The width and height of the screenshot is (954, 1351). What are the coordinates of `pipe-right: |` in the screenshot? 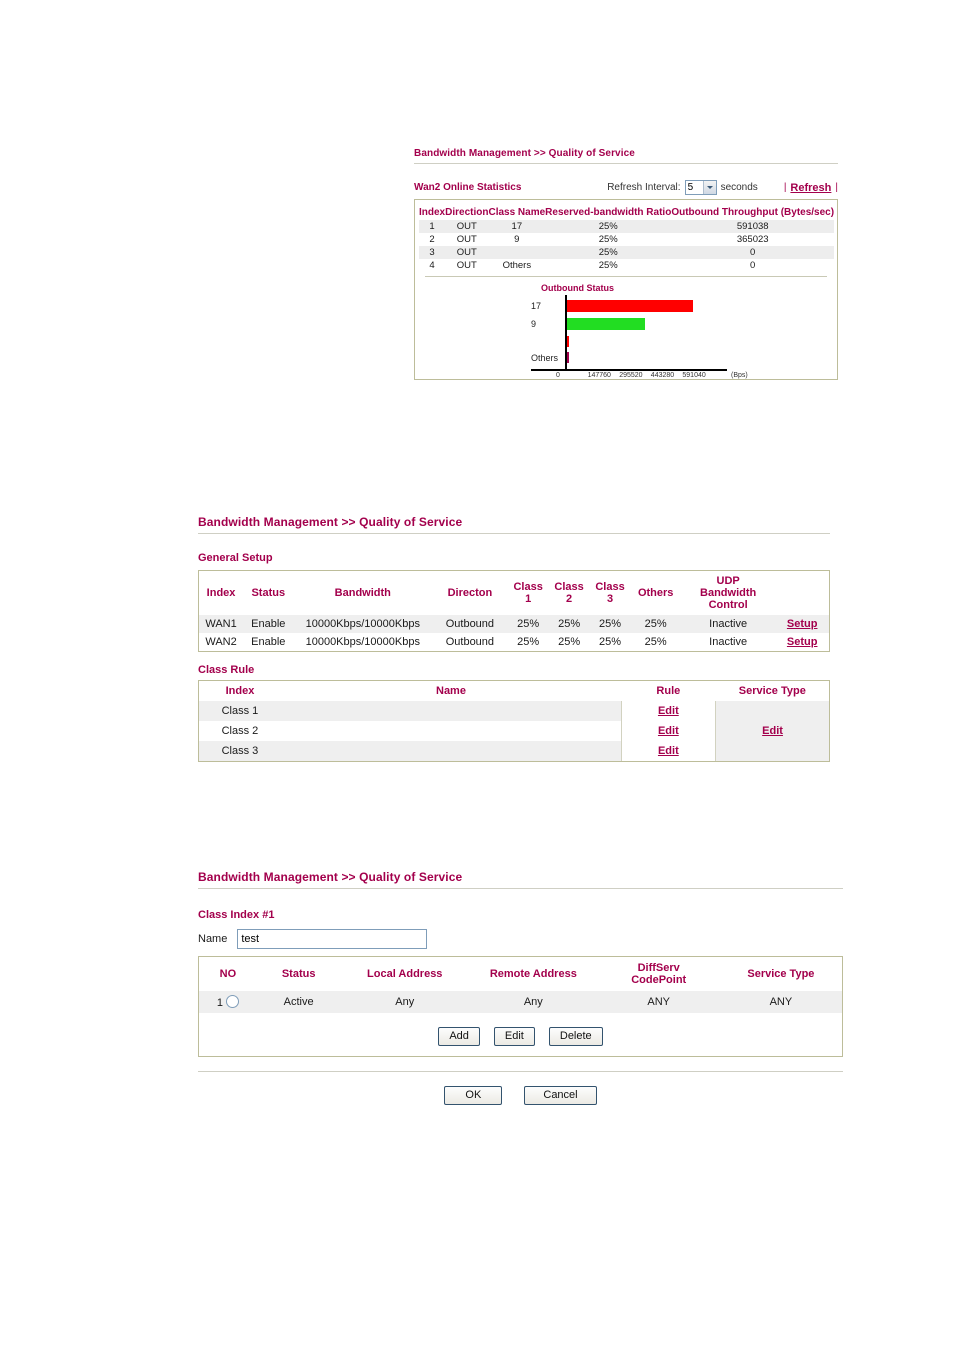 It's located at (836, 187).